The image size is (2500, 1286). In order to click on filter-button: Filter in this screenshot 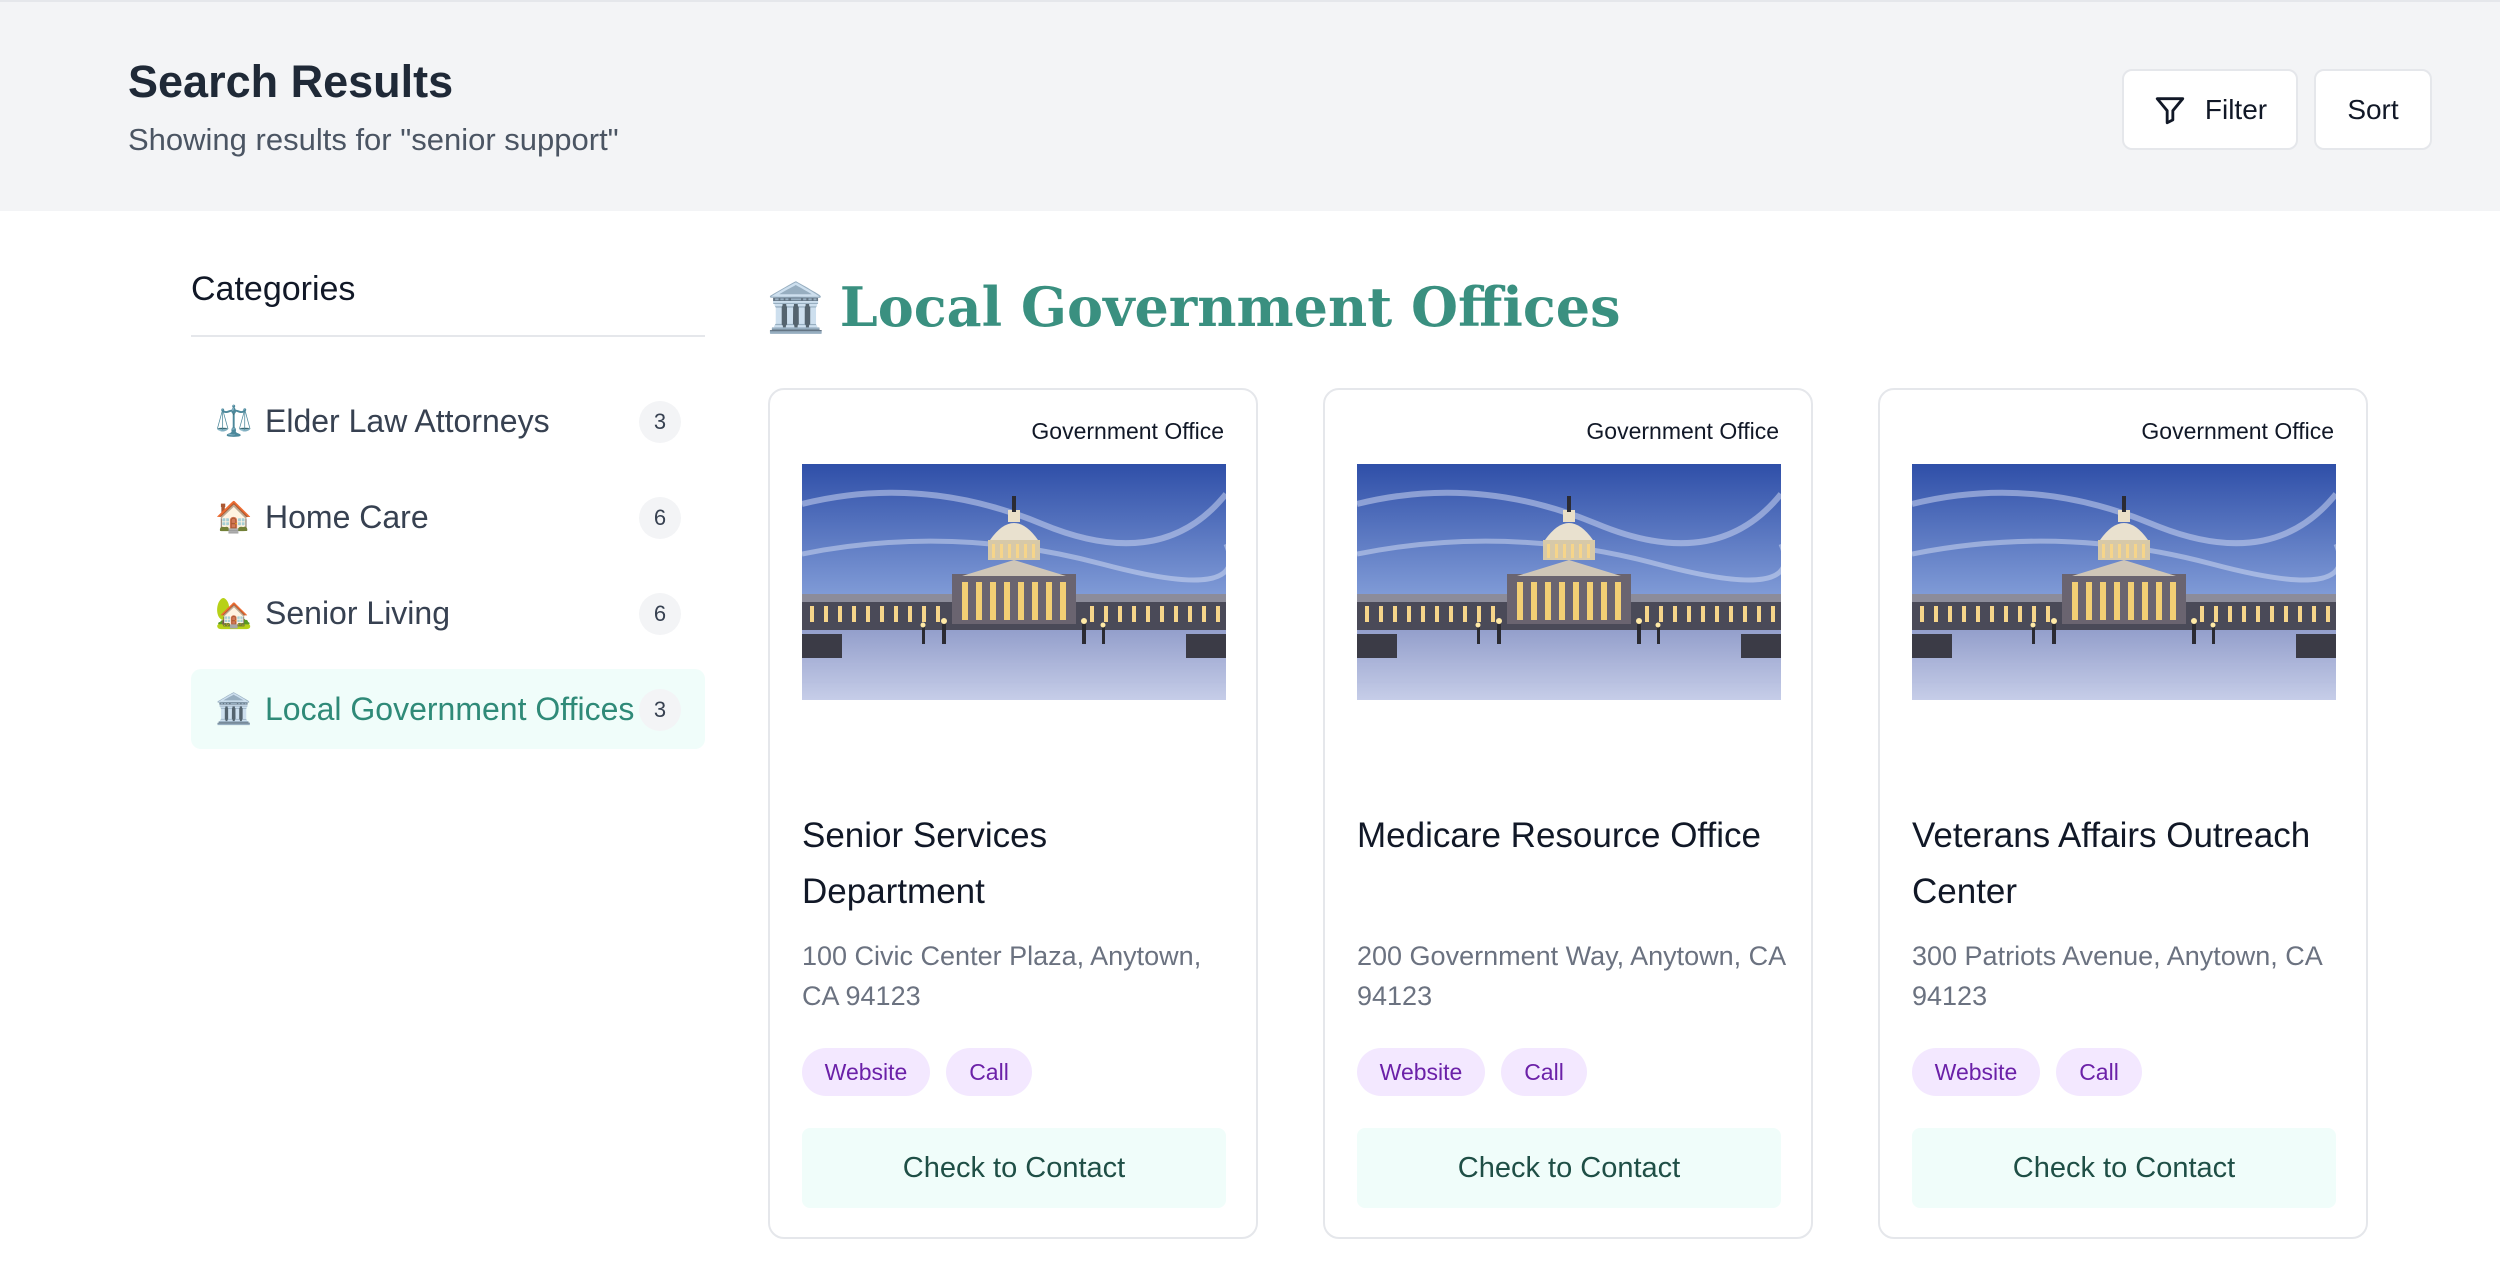, I will do `click(2210, 109)`.